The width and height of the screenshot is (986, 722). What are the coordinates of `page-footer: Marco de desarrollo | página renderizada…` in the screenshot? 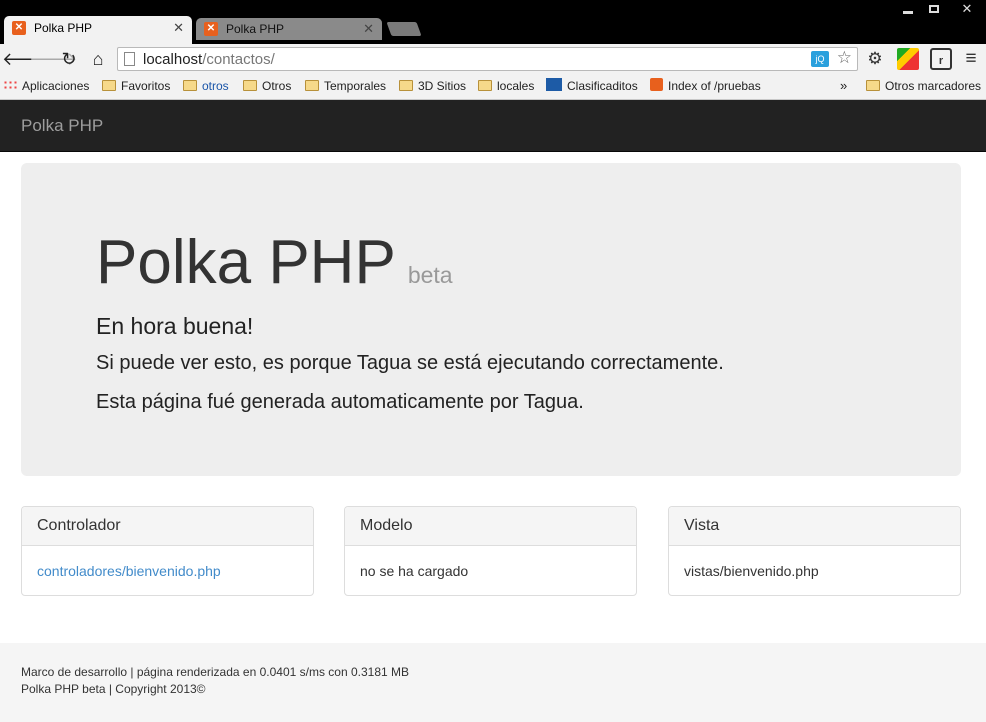 It's located at (493, 682).